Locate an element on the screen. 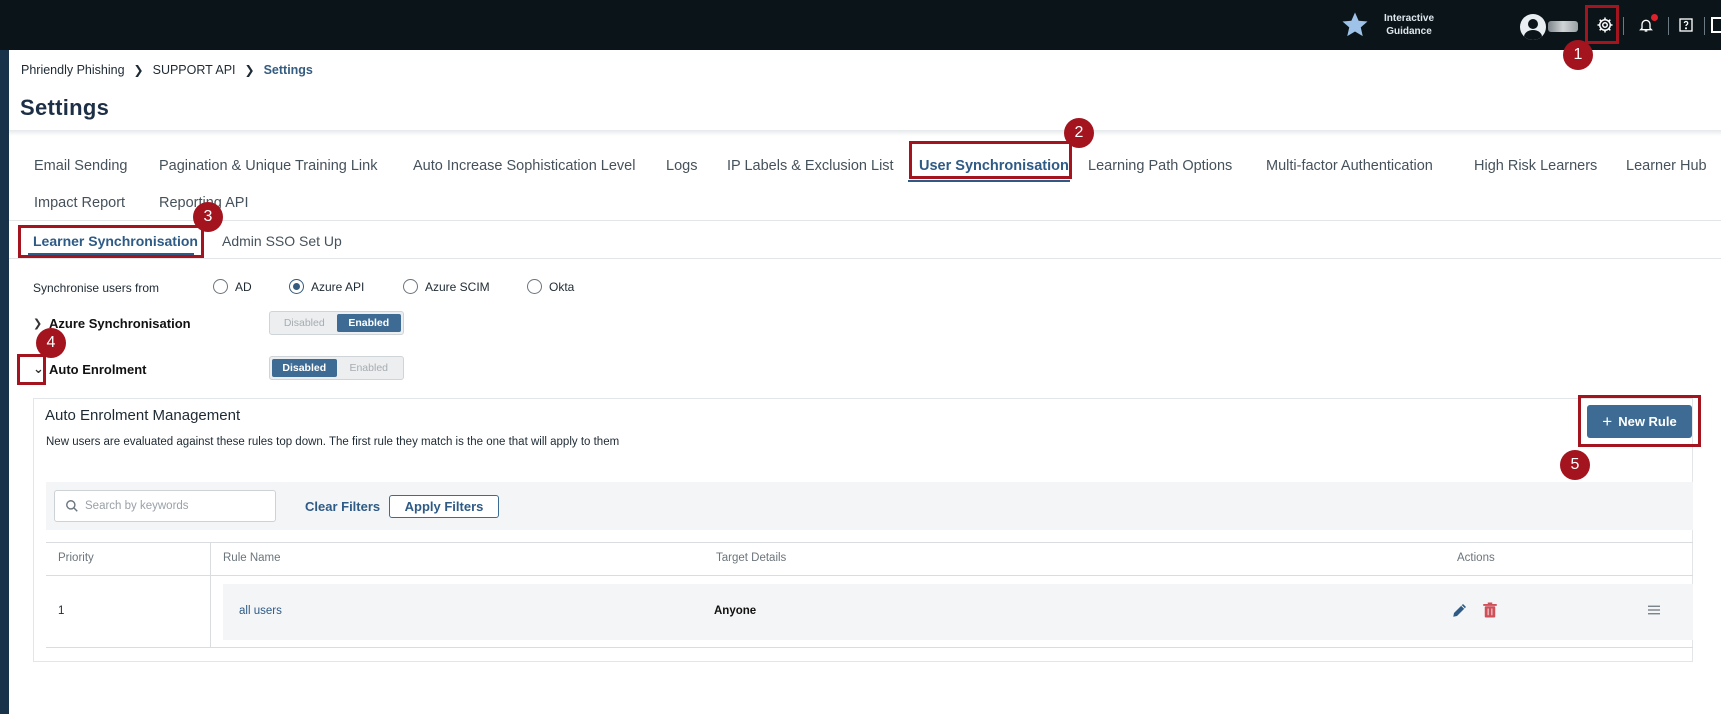 The image size is (1721, 714). sync-source-label: Synchronise users from is located at coordinates (96, 288).